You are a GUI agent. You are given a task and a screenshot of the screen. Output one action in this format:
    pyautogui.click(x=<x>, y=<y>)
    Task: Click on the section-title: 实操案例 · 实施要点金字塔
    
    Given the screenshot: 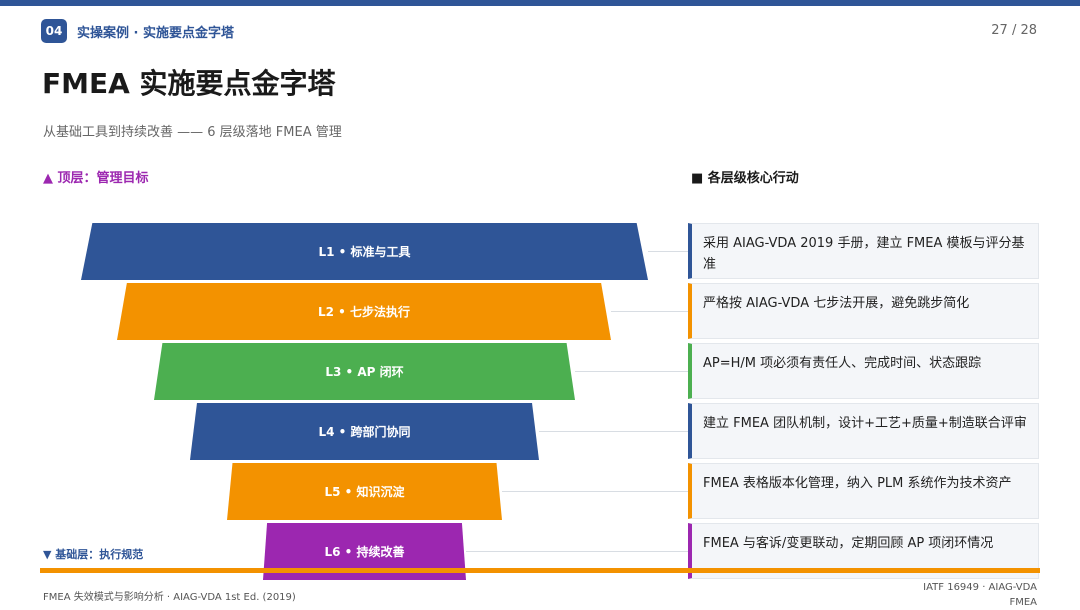 What is the action you would take?
    pyautogui.click(x=155, y=33)
    